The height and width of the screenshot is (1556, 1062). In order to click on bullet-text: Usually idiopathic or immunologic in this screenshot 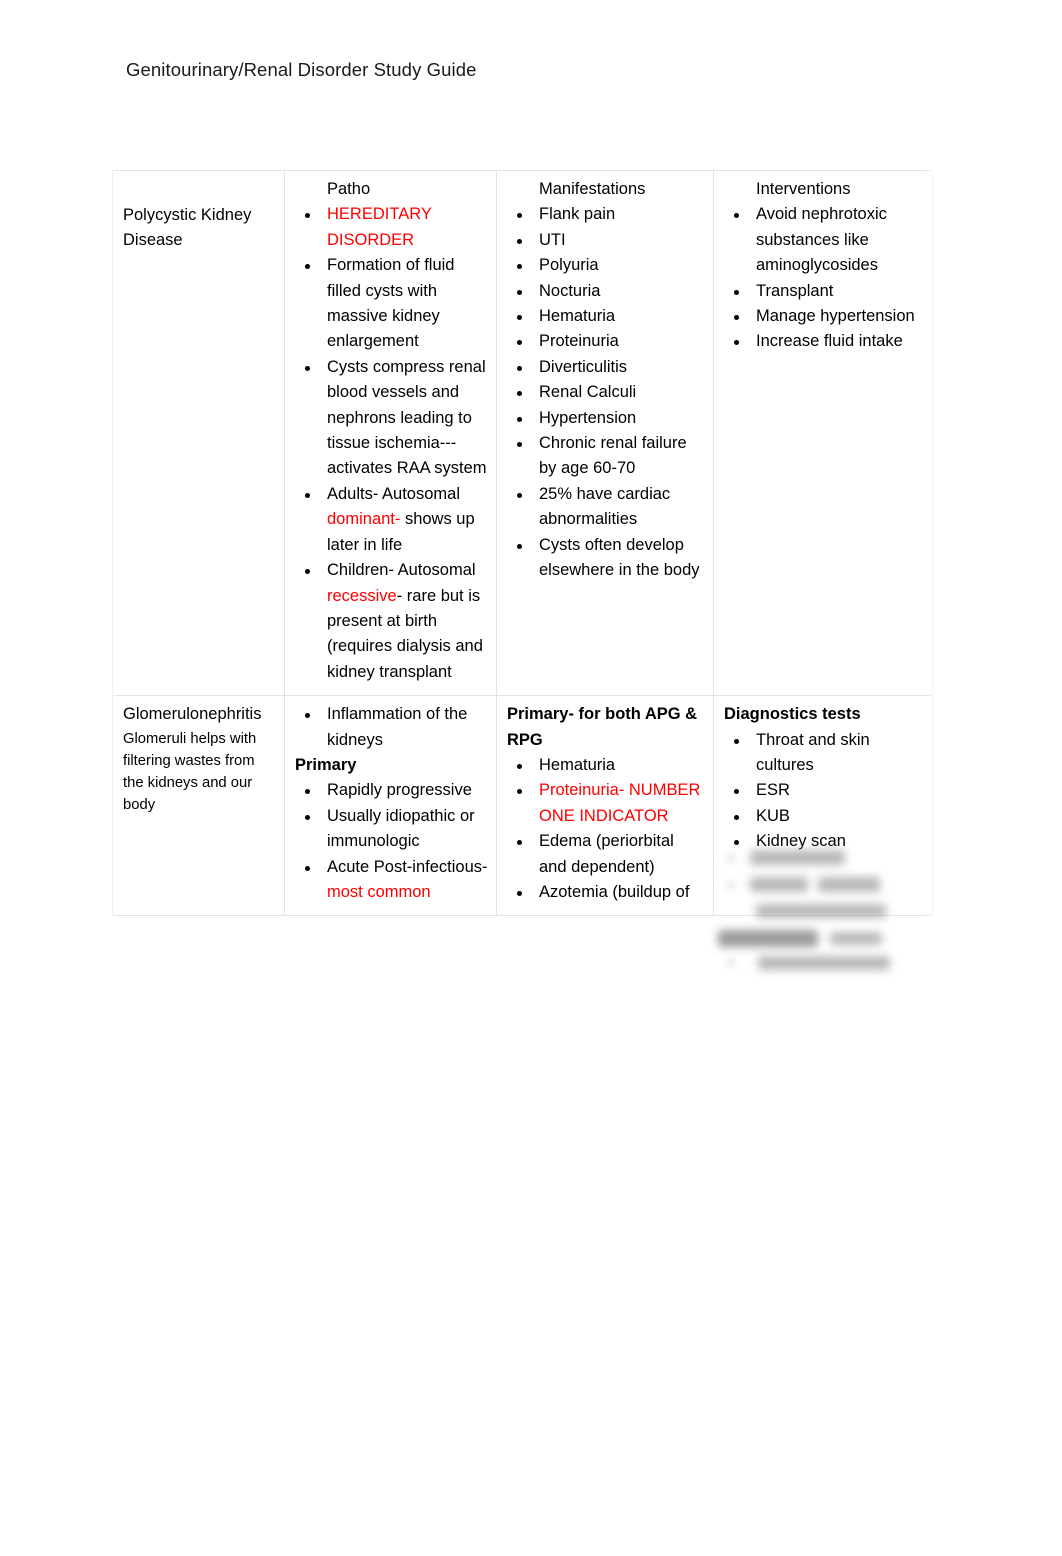, I will do `click(401, 828)`.